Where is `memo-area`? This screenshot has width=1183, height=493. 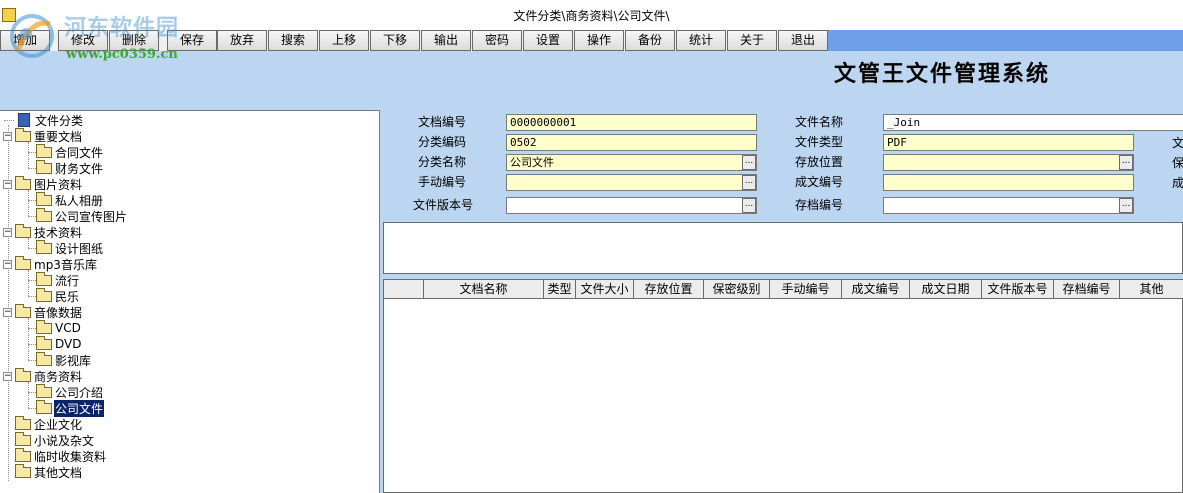
memo-area is located at coordinates (783, 248).